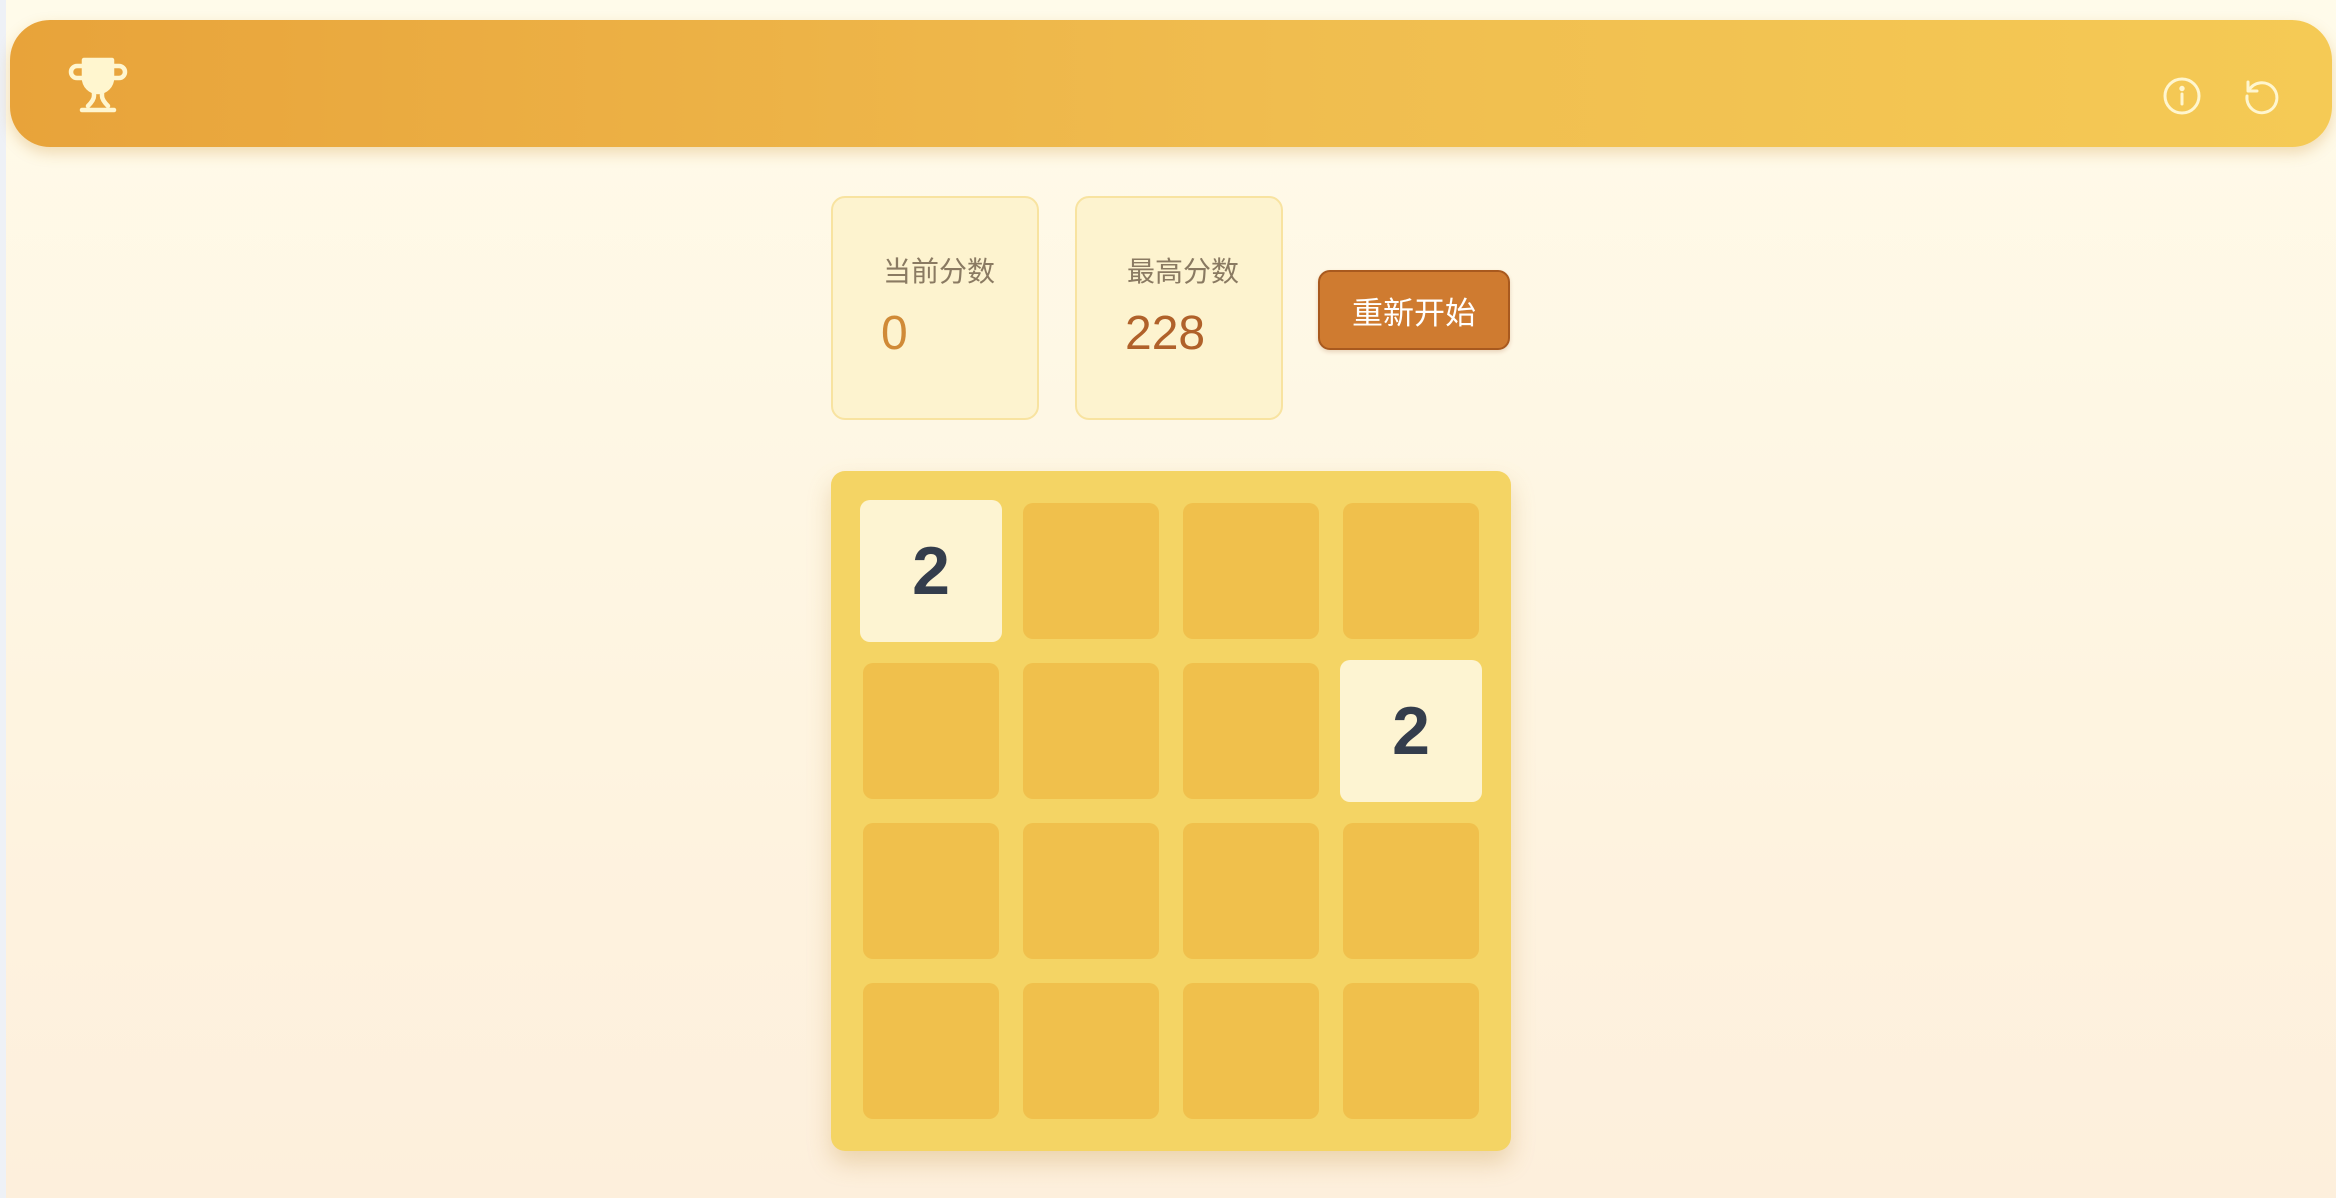 Image resolution: width=2336 pixels, height=1198 pixels. What do you see at coordinates (2182, 96) in the screenshot?
I see `info-icon` at bounding box center [2182, 96].